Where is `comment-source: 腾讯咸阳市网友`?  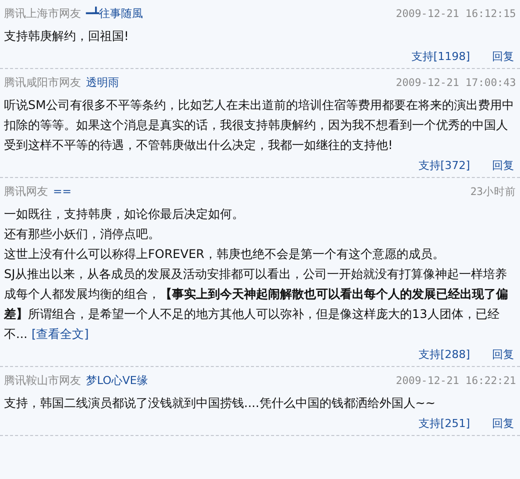 comment-source: 腾讯咸阳市网友 is located at coordinates (42, 83).